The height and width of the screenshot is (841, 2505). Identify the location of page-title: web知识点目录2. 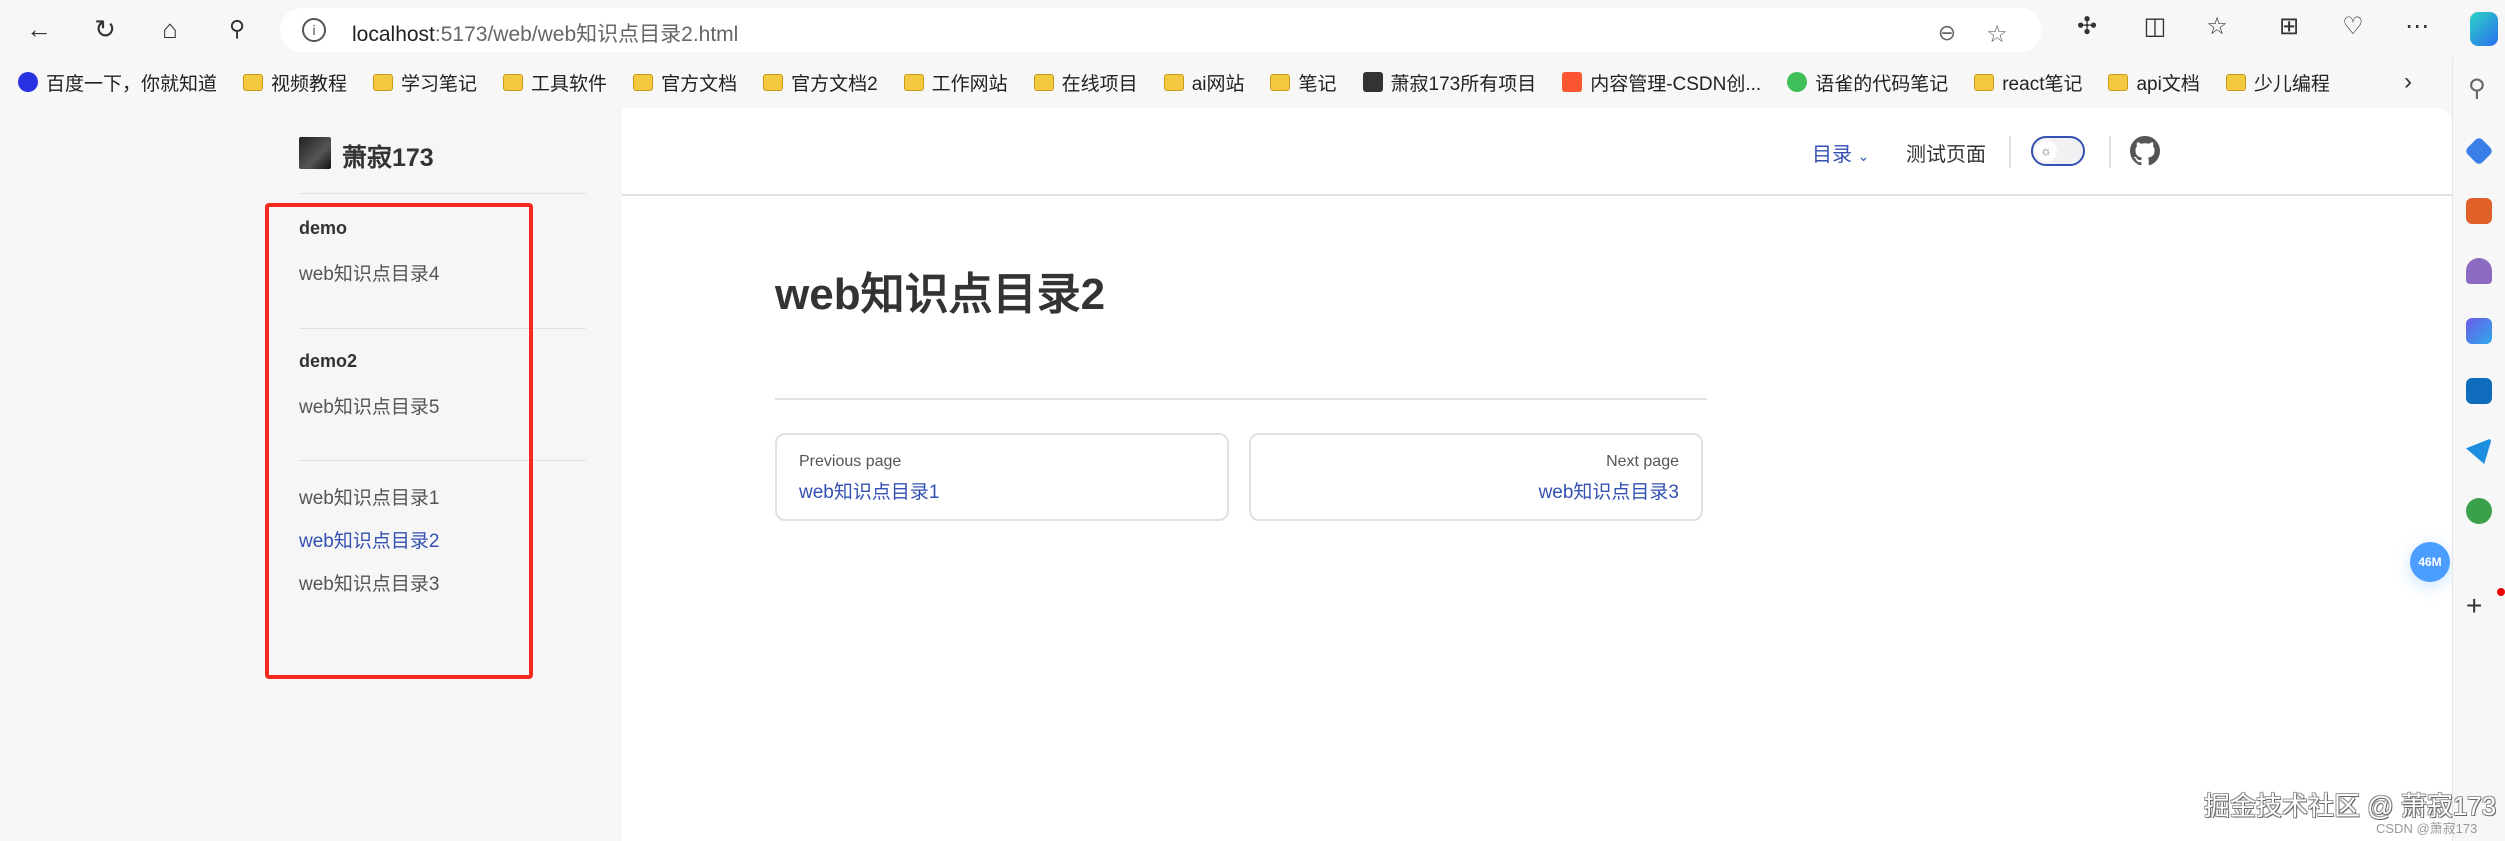
(940, 294).